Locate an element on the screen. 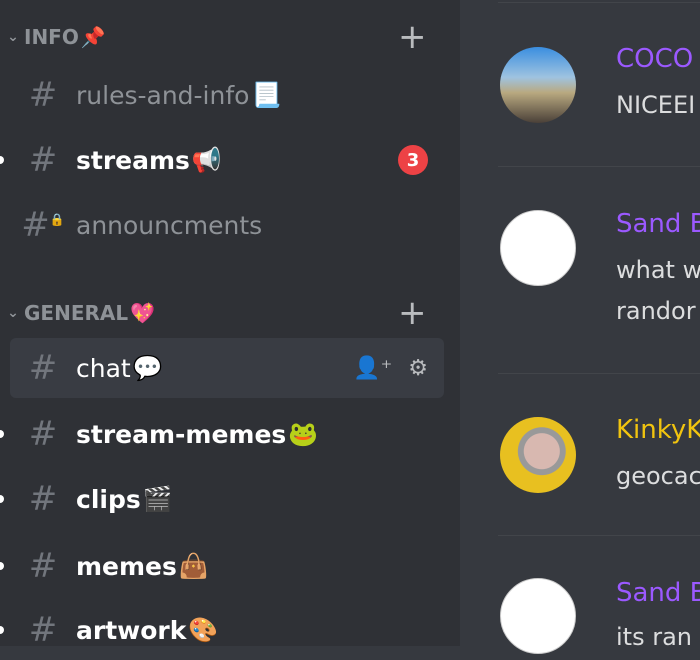 The image size is (700, 660). message-author: KinkyK is located at coordinates (658, 430).